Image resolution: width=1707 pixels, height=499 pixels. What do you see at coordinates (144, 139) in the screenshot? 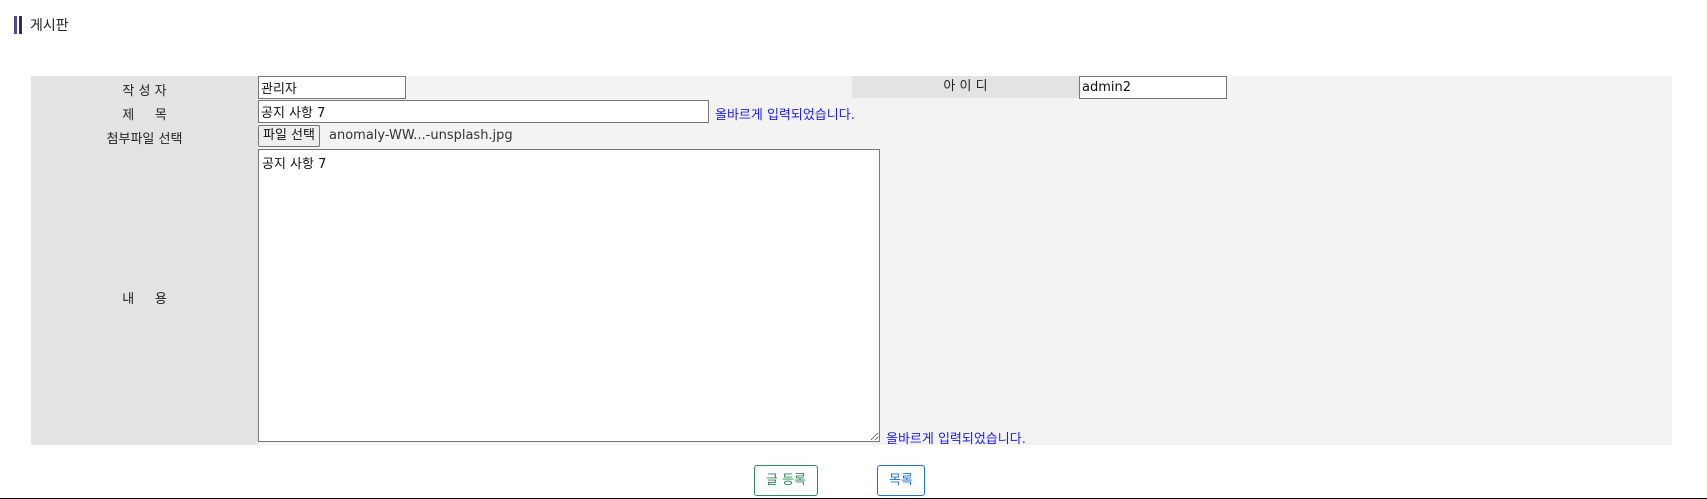
I see `attach-label: 첨부파일 선택` at bounding box center [144, 139].